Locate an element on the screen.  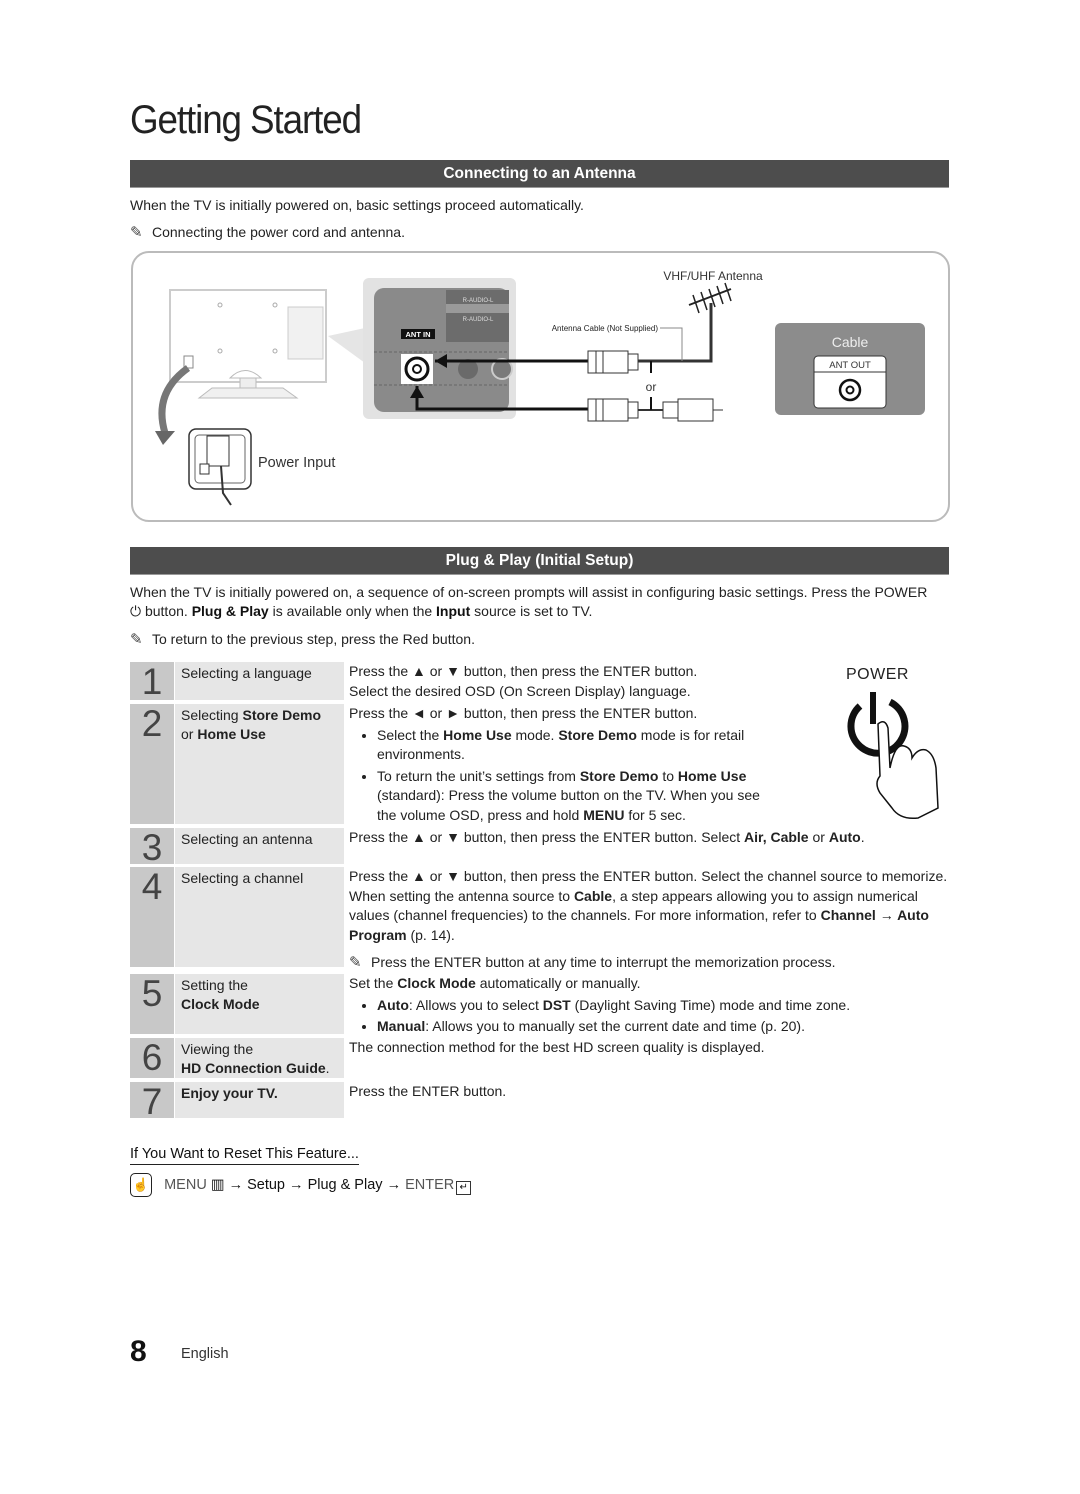
step-label: Selecting an antenna is located at coordinates (259, 846).